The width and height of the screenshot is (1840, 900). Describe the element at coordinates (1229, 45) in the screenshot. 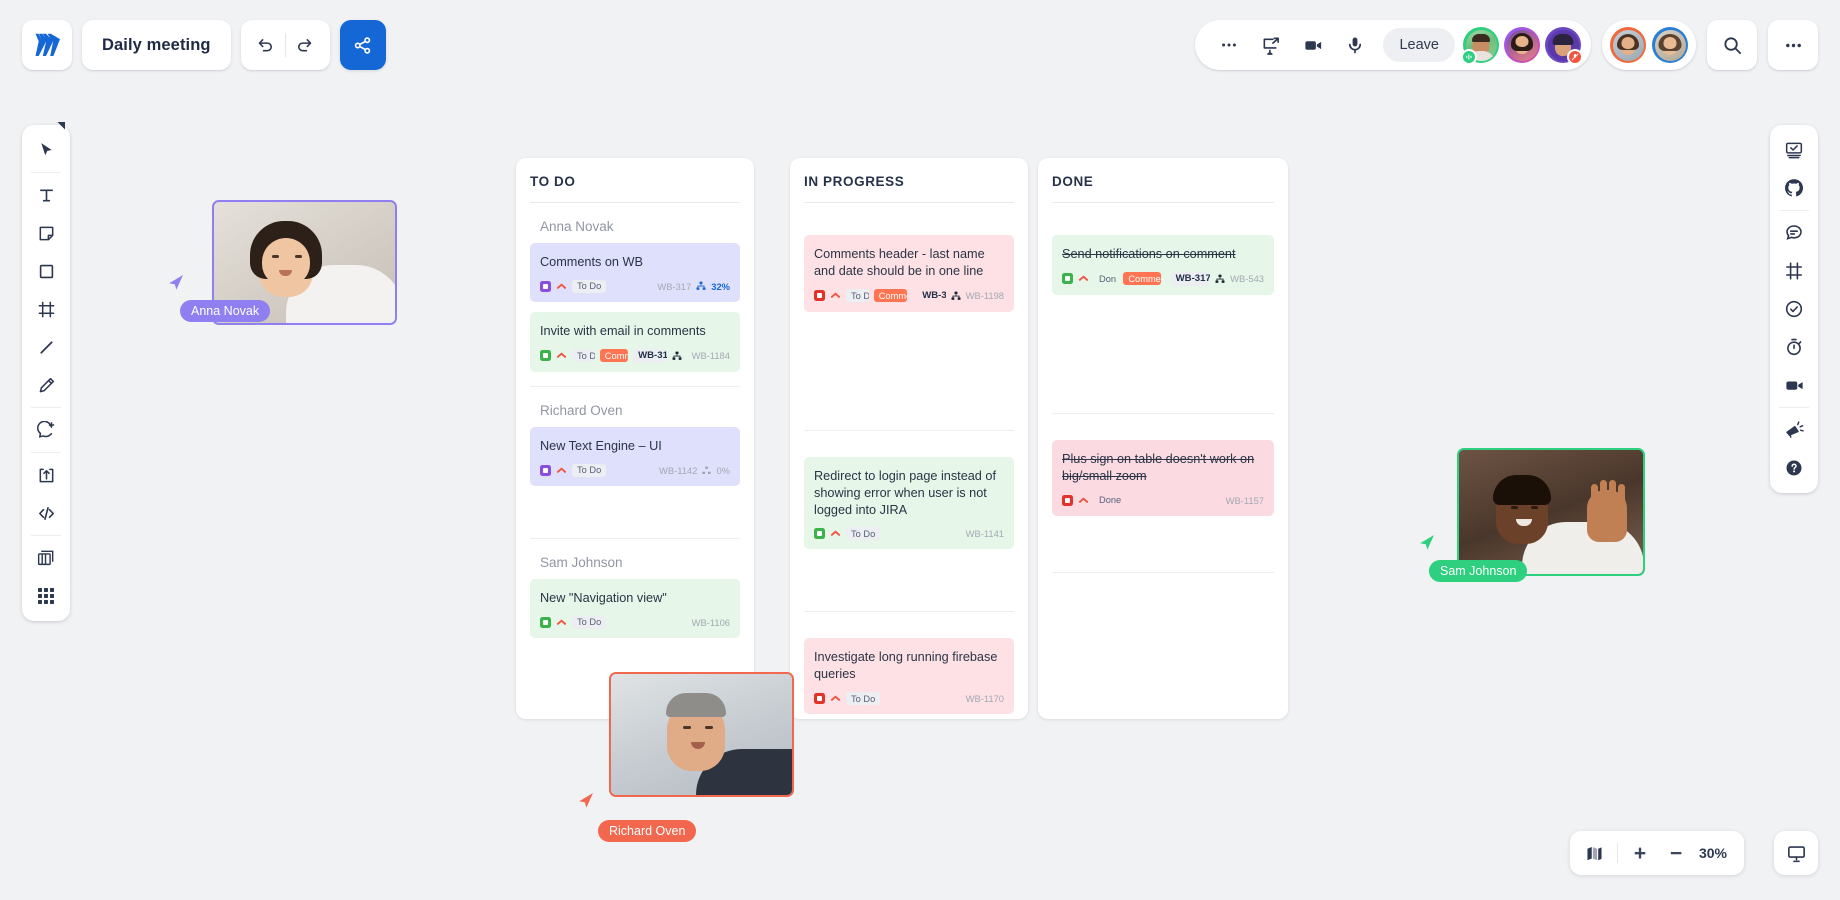

I see `meeting-more-button` at that location.